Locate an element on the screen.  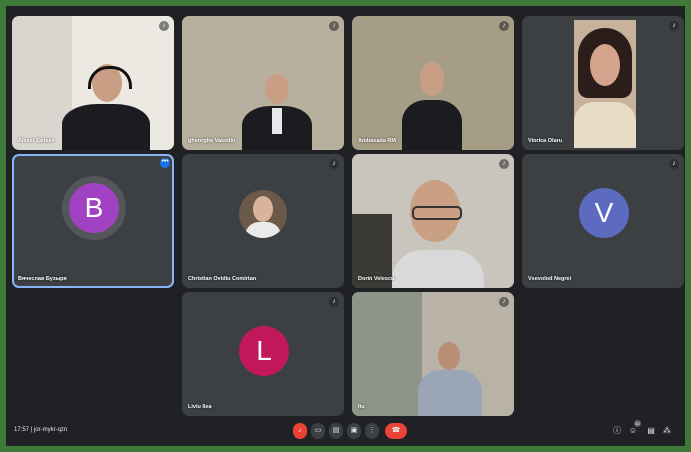
participant-name: Liviu Ilea is located at coordinates (200, 407).